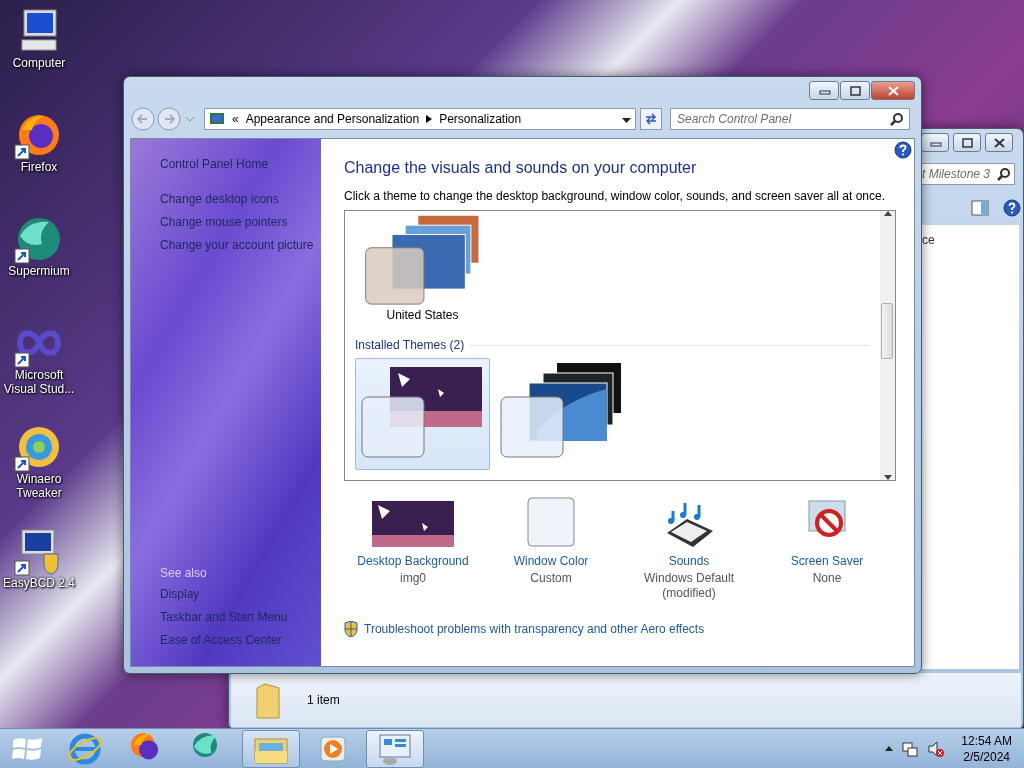  I want to click on show-hidden-icons-arrow, so click(889, 748).